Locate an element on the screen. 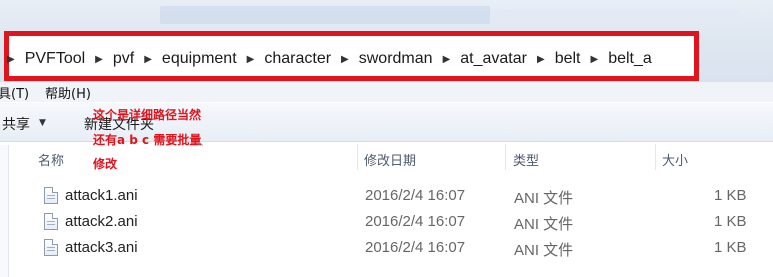  file-name: attack3.ani is located at coordinates (101, 247).